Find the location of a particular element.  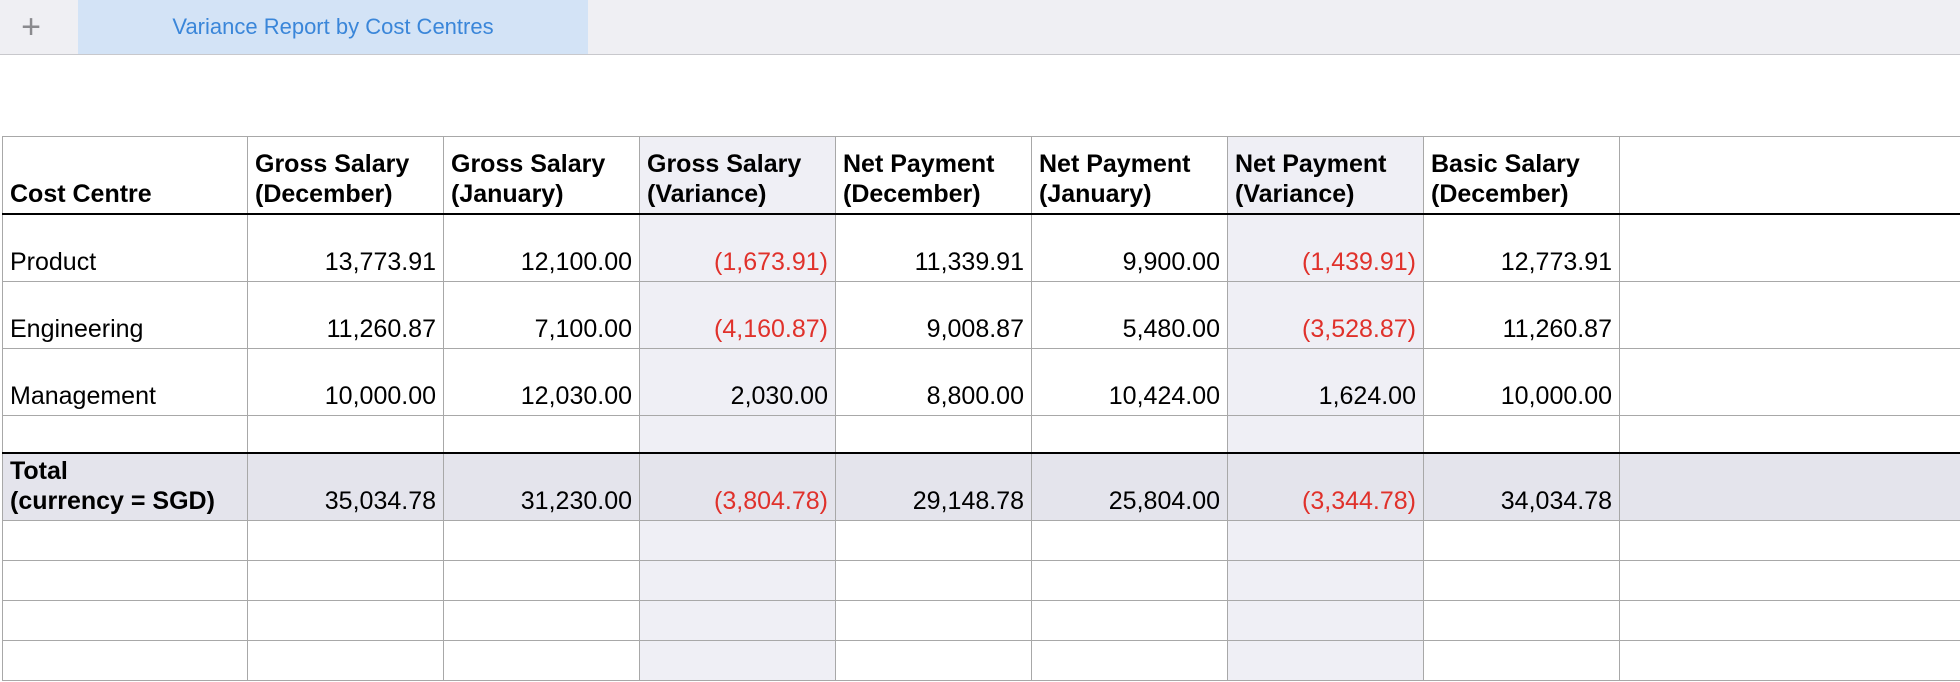

value-cell: 12,030.00 is located at coordinates (541, 382).